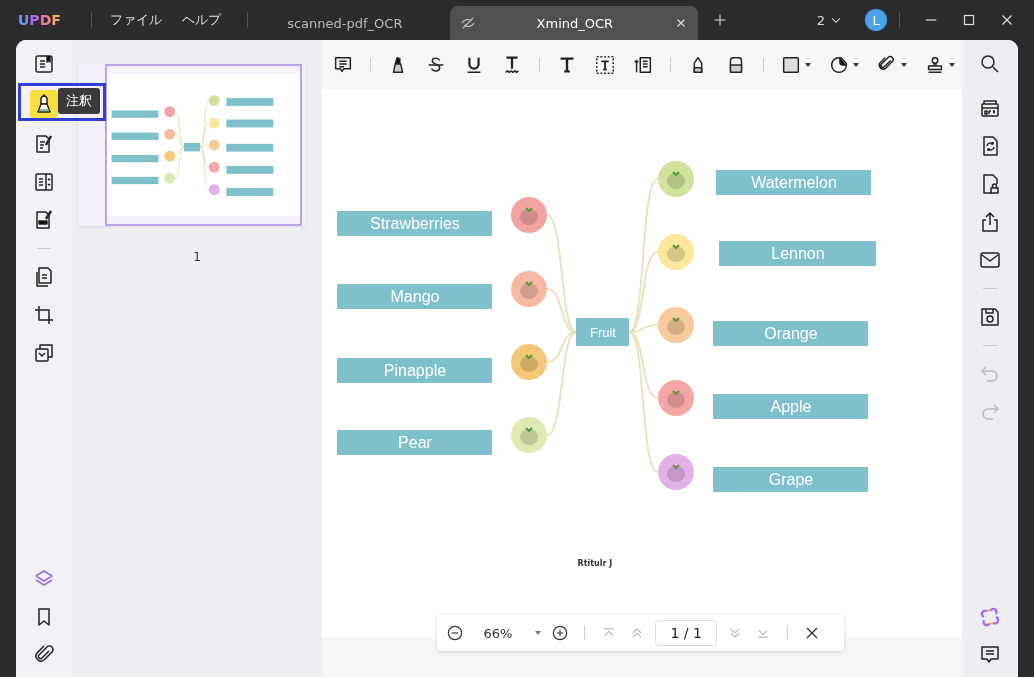  What do you see at coordinates (415, 370) in the screenshot?
I see `topic-node: Pinapple` at bounding box center [415, 370].